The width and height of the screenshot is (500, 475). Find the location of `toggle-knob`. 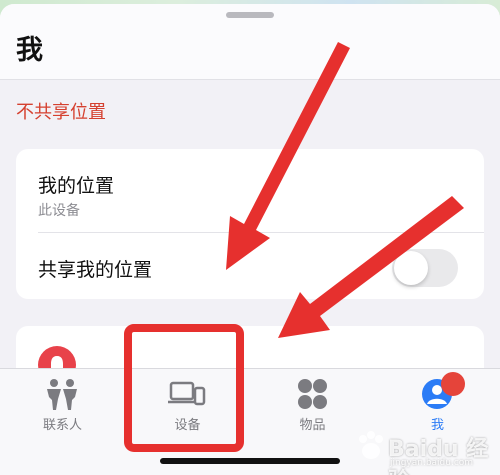

toggle-knob is located at coordinates (411, 268).